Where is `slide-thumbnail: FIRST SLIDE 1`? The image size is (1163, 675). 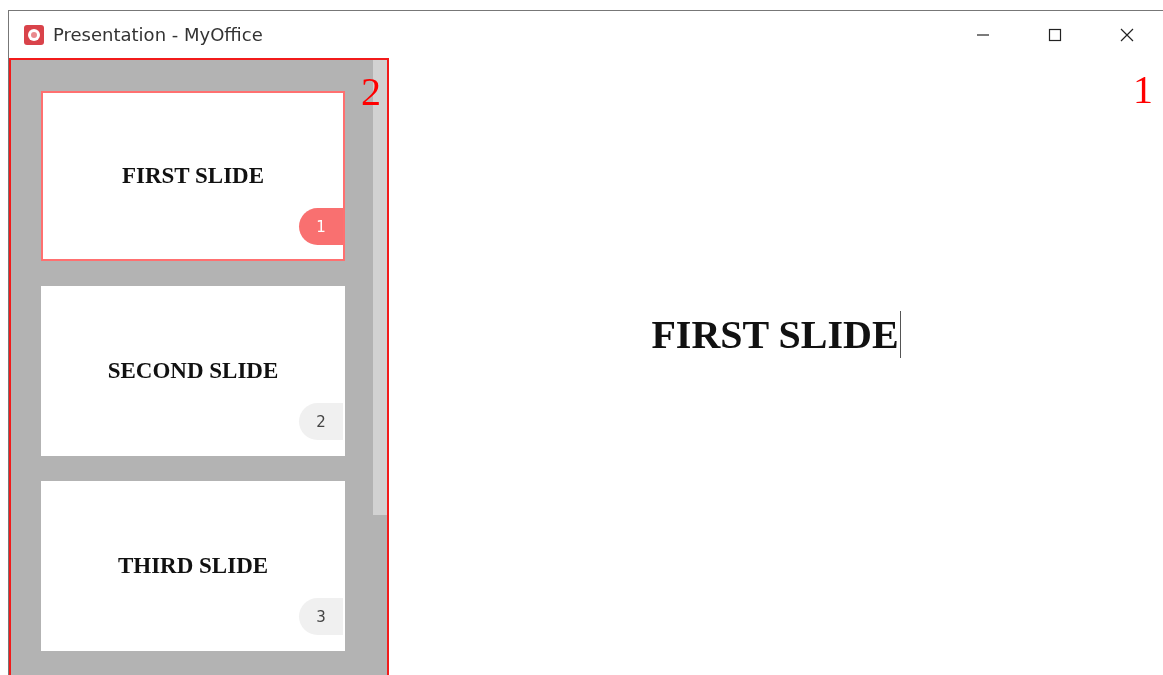
slide-thumbnail: FIRST SLIDE 1 is located at coordinates (193, 176).